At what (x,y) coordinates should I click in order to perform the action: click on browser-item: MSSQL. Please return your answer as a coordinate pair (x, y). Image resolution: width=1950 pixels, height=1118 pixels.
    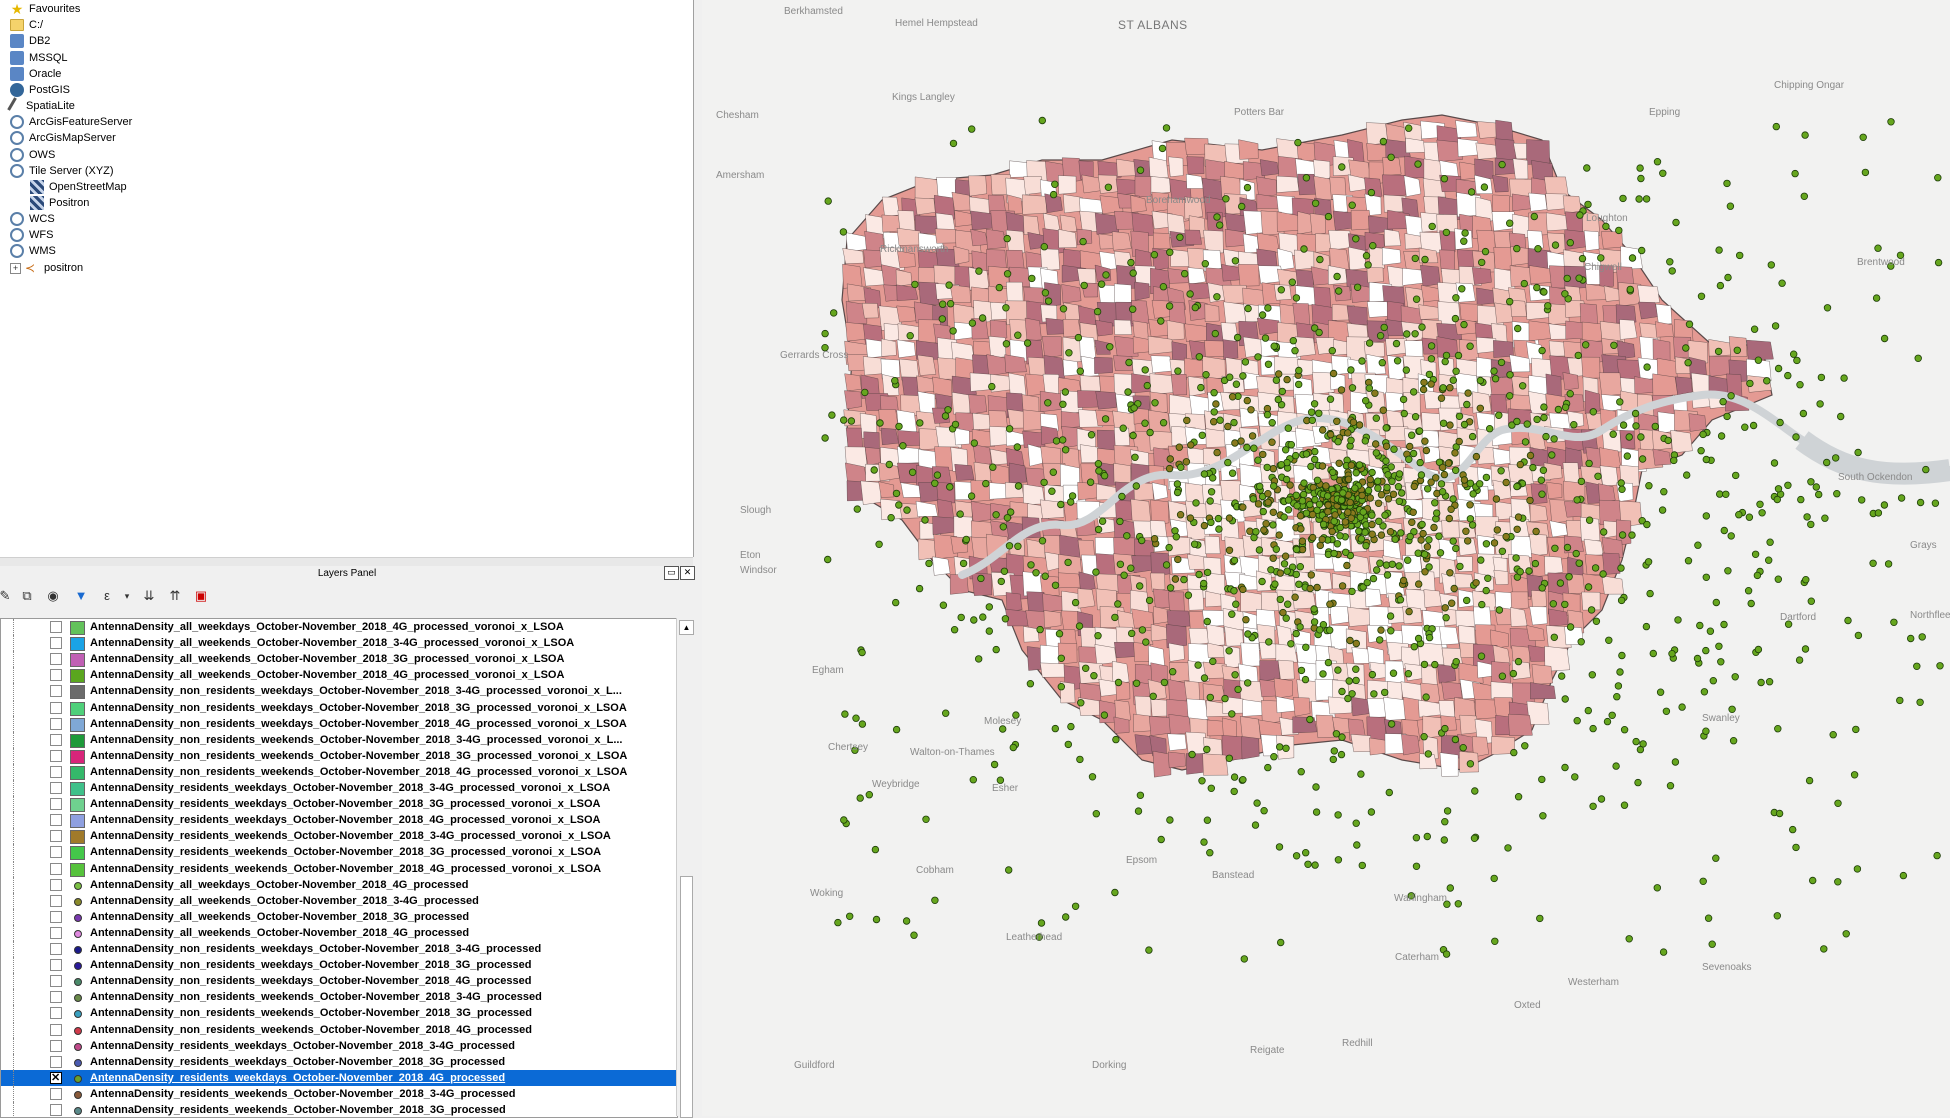
    Looking at the image, I should click on (39, 58).